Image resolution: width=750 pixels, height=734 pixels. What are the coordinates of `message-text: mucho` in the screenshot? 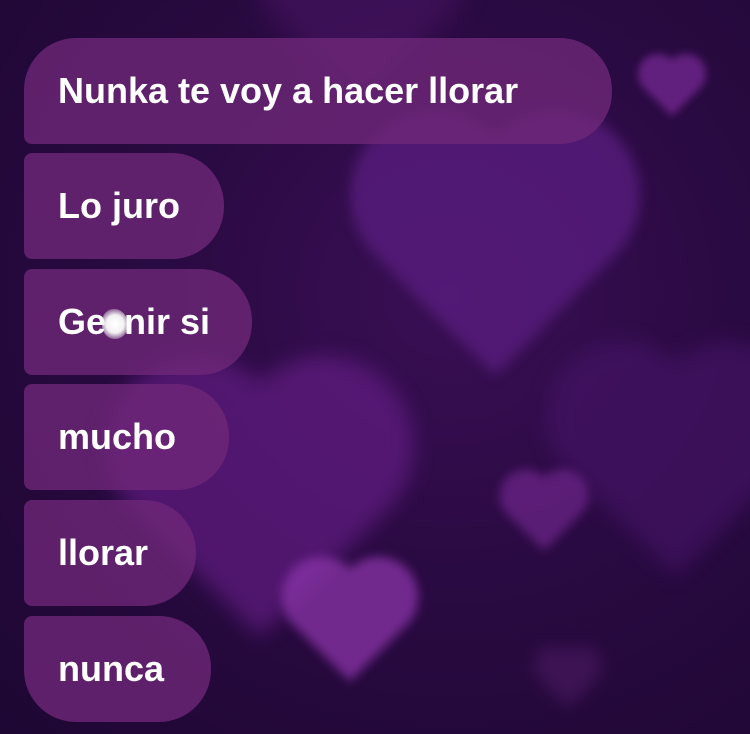 It's located at (117, 436).